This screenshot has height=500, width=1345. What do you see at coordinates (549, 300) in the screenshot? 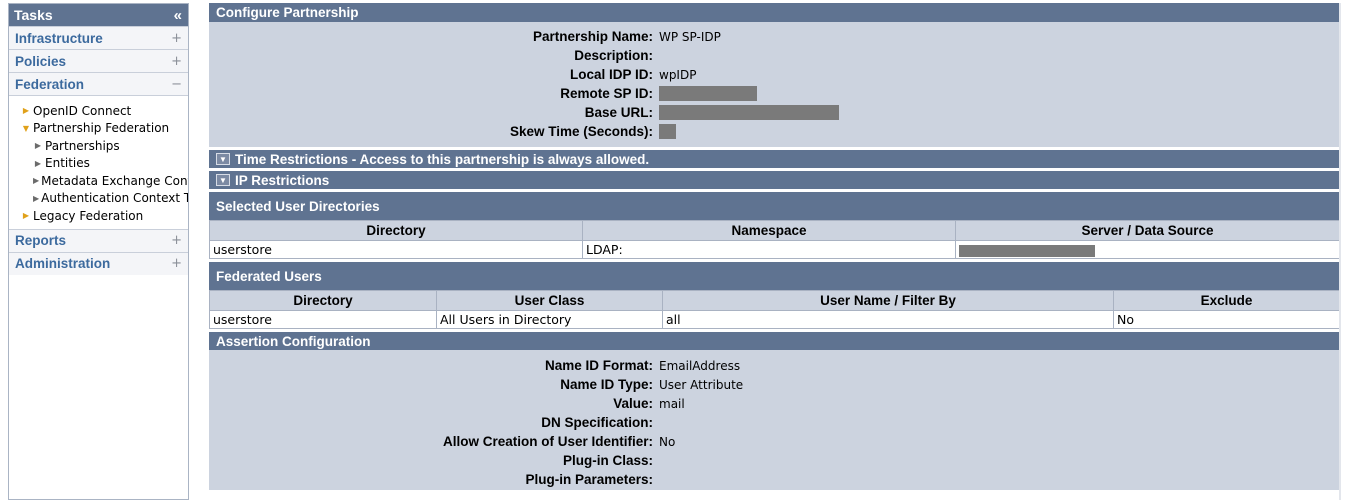
I see `column-header: User Class` at bounding box center [549, 300].